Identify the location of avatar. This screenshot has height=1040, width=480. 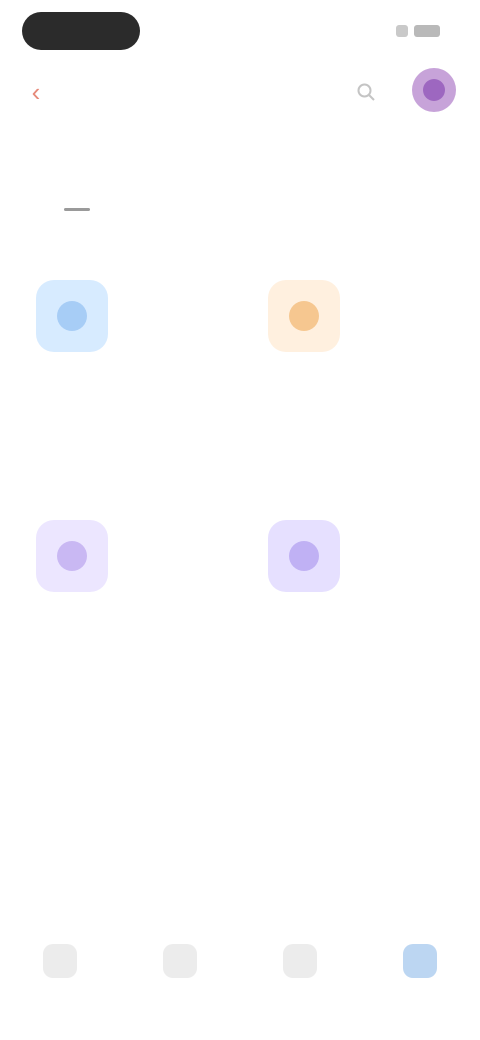
(434, 90).